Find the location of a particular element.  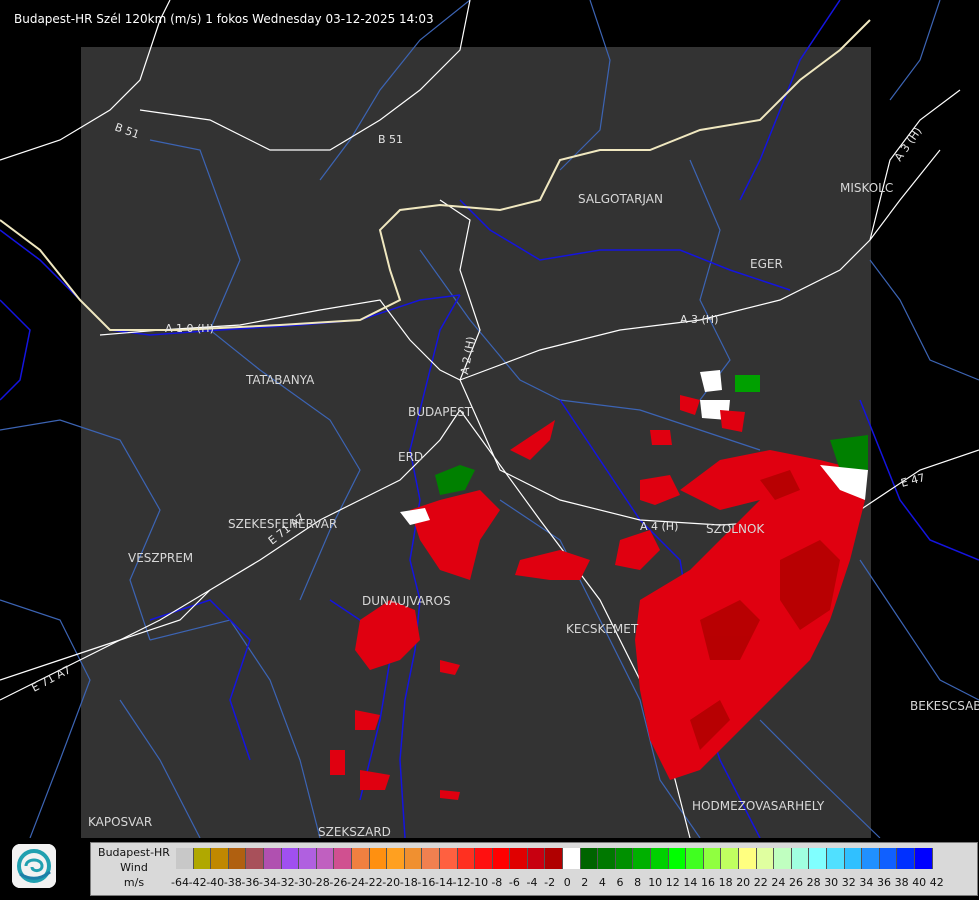

legend-tick: -26 is located at coordinates (338, 882).